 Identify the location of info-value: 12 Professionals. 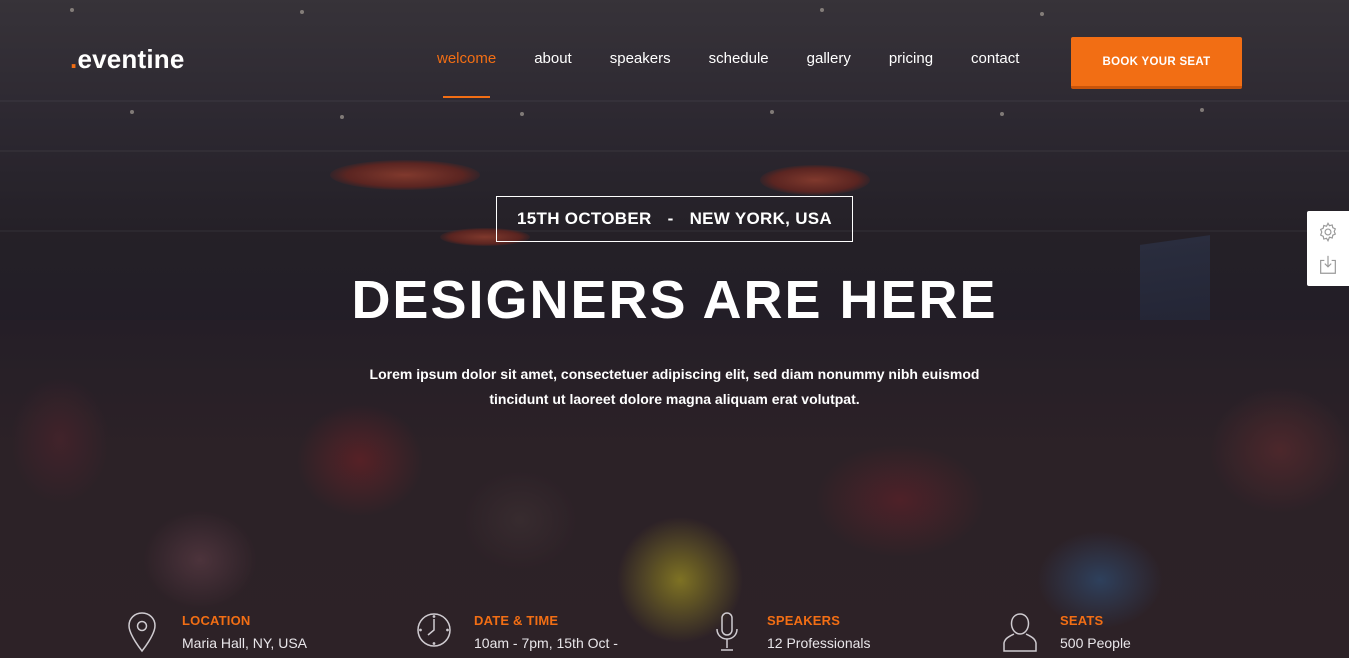
(819, 643).